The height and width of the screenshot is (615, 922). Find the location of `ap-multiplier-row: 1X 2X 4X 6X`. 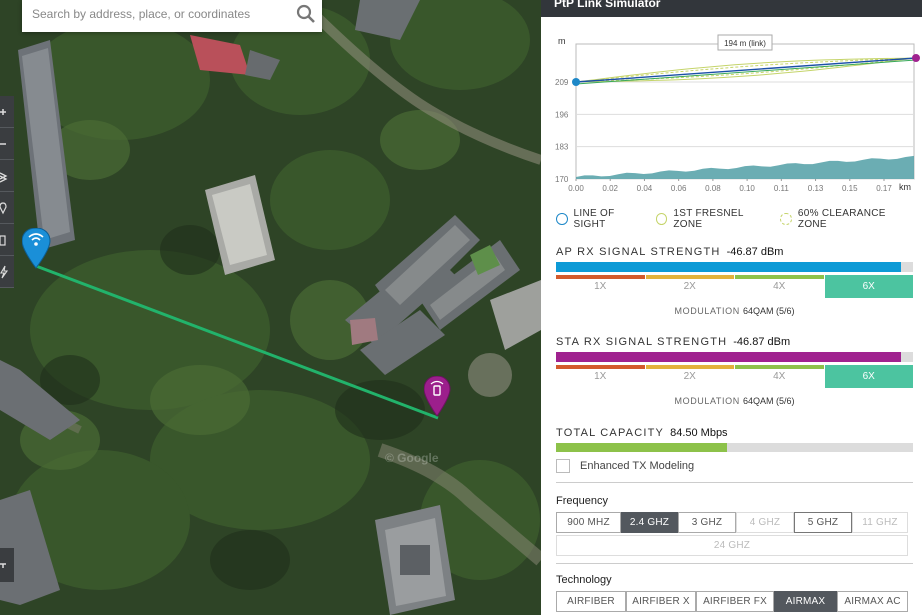

ap-multiplier-row: 1X 2X 4X 6X is located at coordinates (734, 286).